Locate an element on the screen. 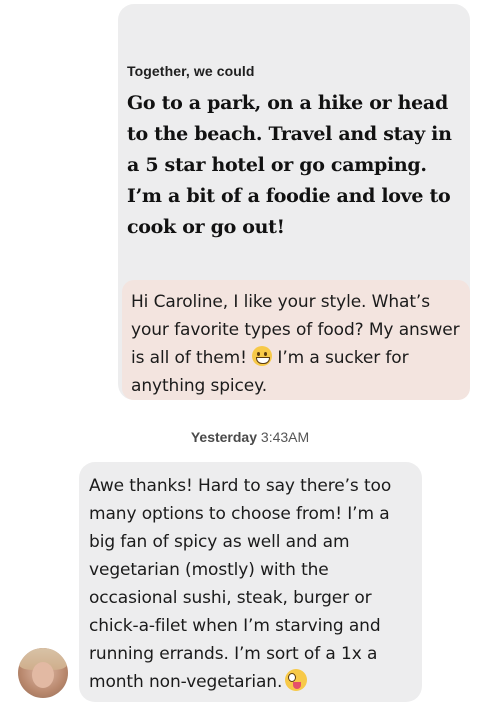 The height and width of the screenshot is (708, 500). avatar is located at coordinates (43, 673).